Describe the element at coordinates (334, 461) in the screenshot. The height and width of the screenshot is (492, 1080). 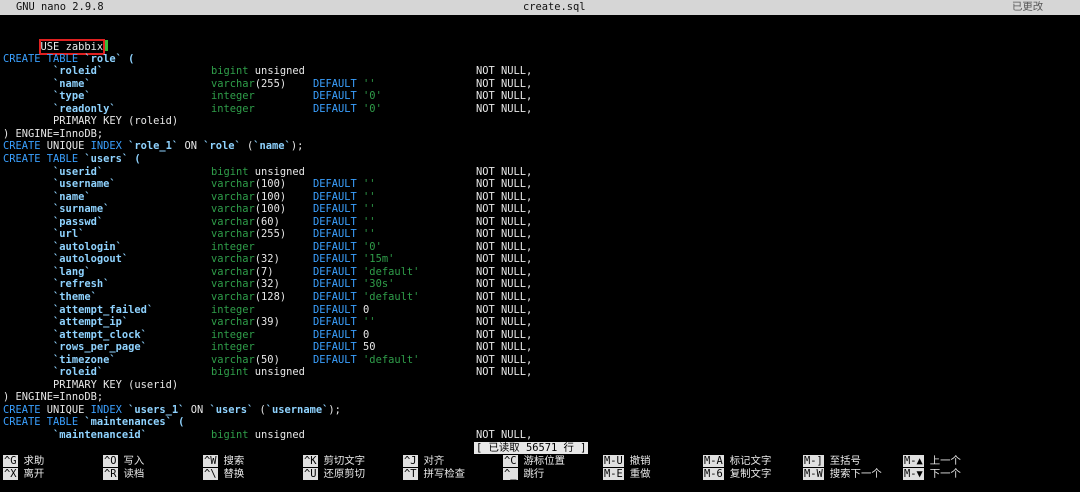
I see `shortcut-item: ^K 剪切文字` at that location.